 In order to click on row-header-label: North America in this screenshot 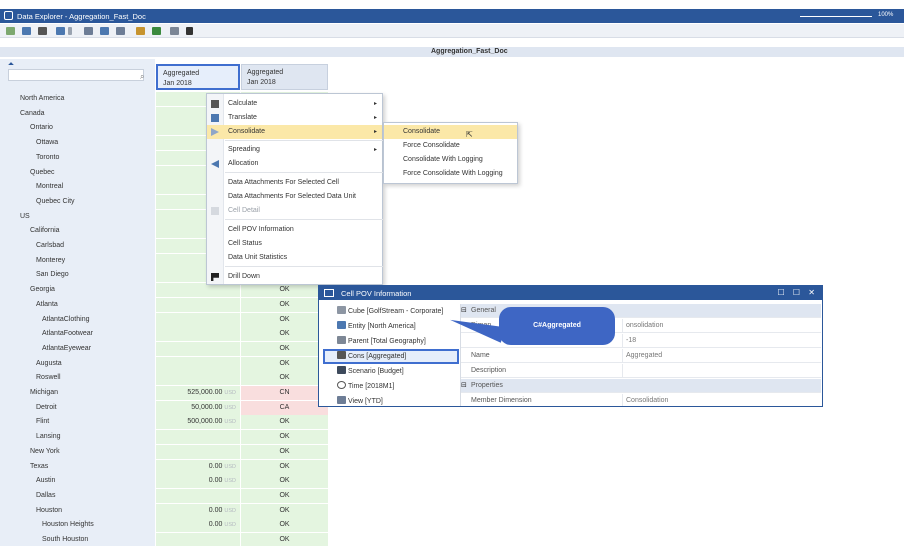, I will do `click(42, 99)`.